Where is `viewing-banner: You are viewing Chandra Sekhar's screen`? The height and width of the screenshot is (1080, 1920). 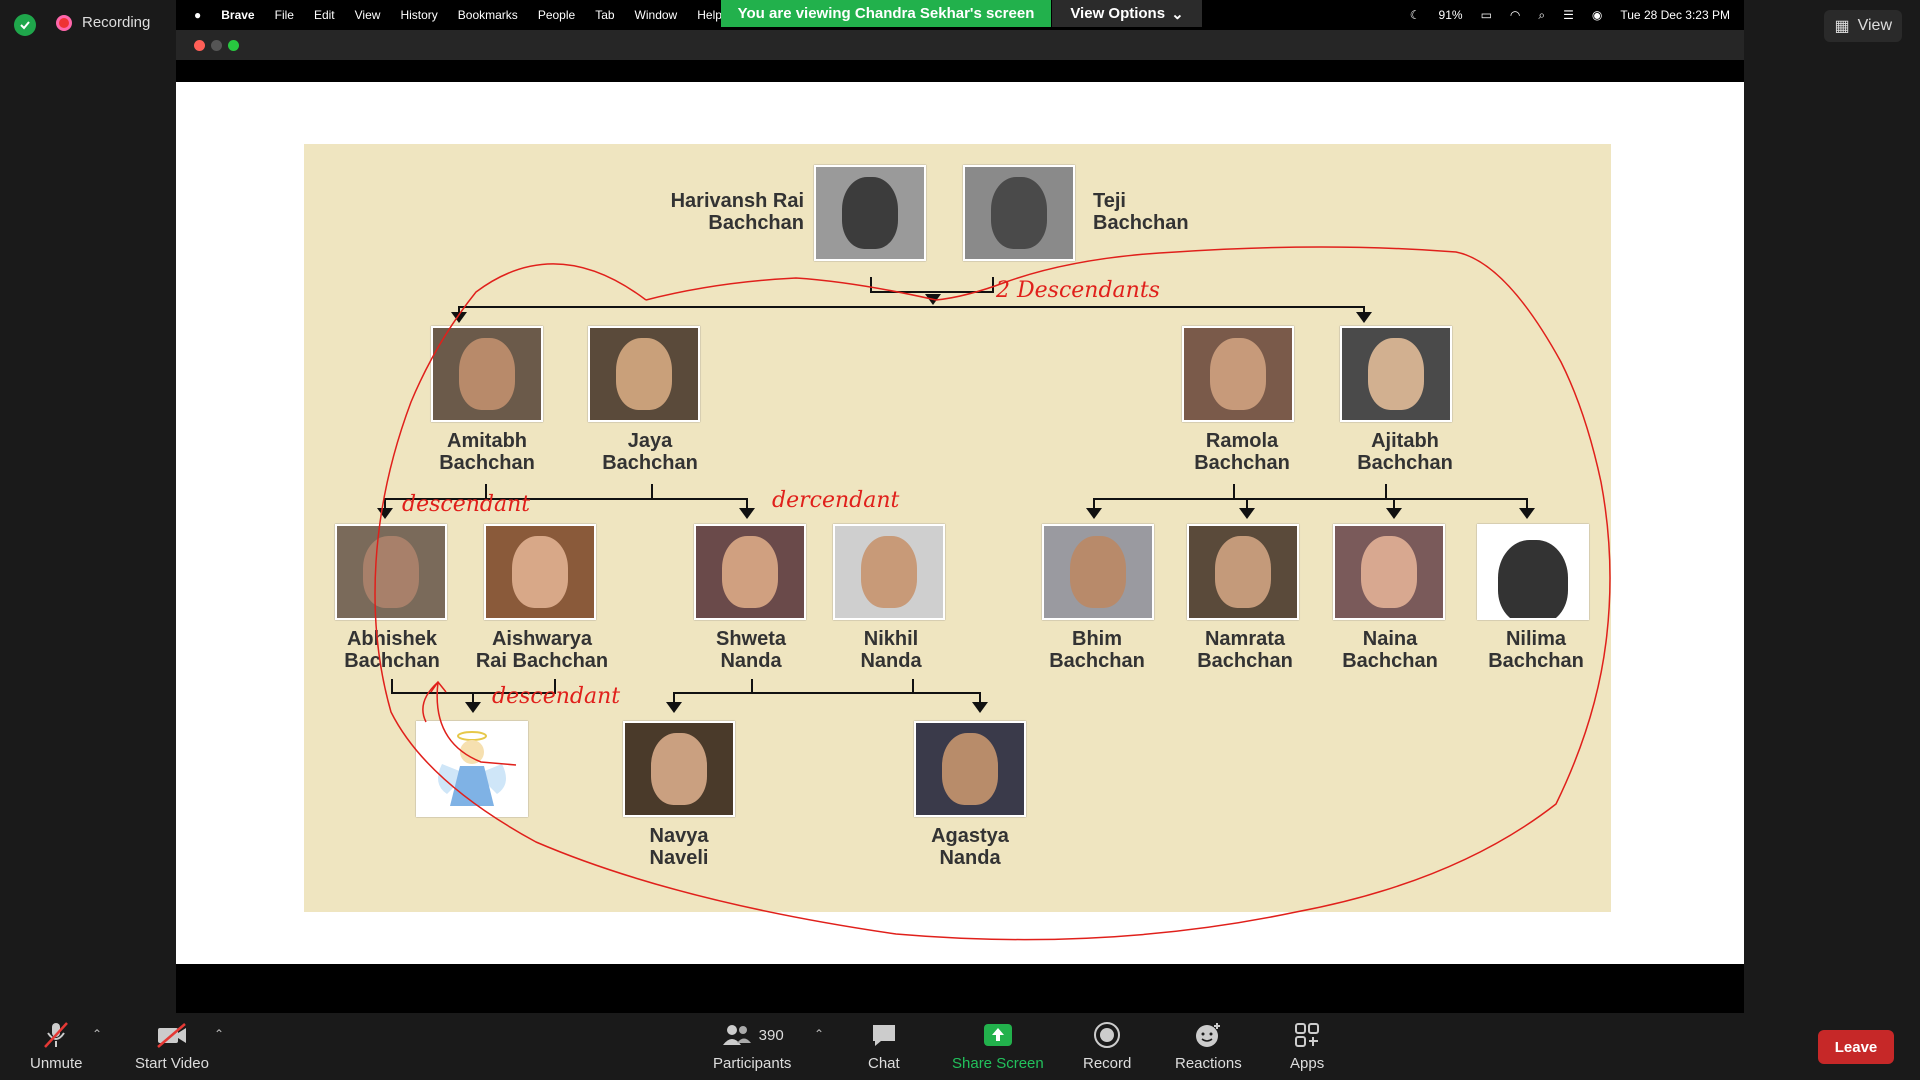
viewing-banner: You are viewing Chandra Sekhar's screen is located at coordinates (886, 13).